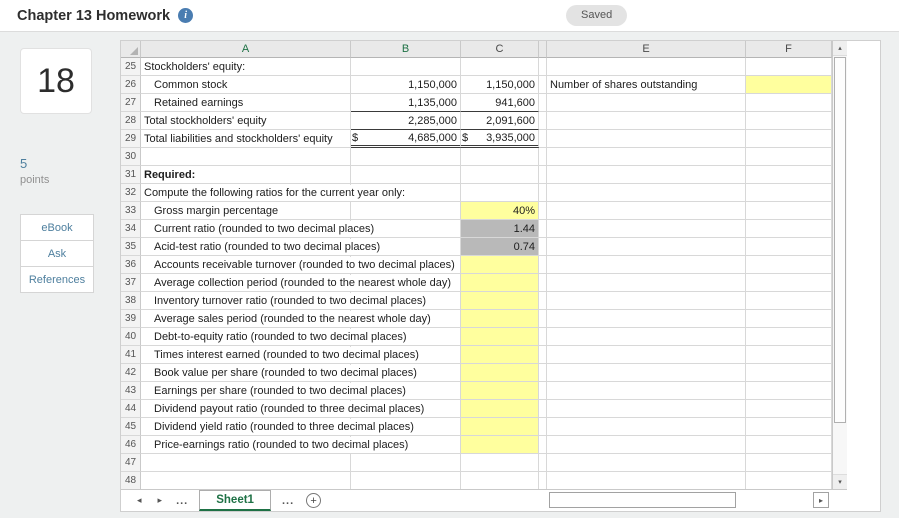 The image size is (899, 518). Describe the element at coordinates (646, 247) in the screenshot. I see `cell-E35` at that location.